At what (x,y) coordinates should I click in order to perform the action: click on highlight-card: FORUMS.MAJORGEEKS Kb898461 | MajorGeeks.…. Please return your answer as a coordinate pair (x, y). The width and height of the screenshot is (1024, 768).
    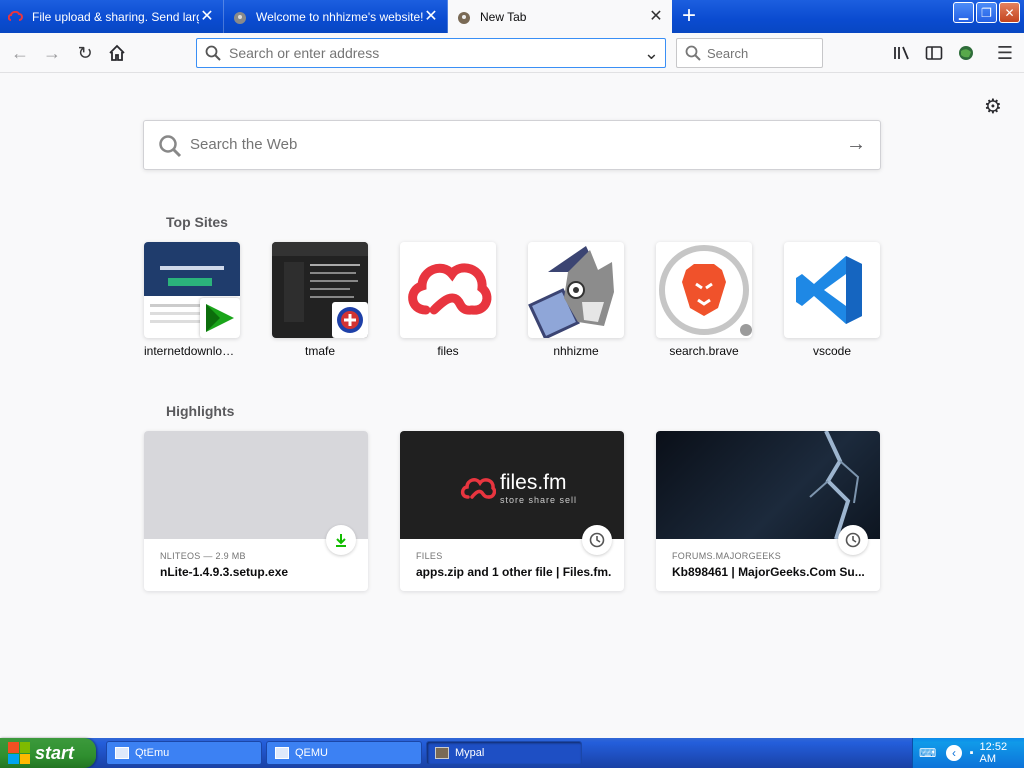
    Looking at the image, I should click on (768, 511).